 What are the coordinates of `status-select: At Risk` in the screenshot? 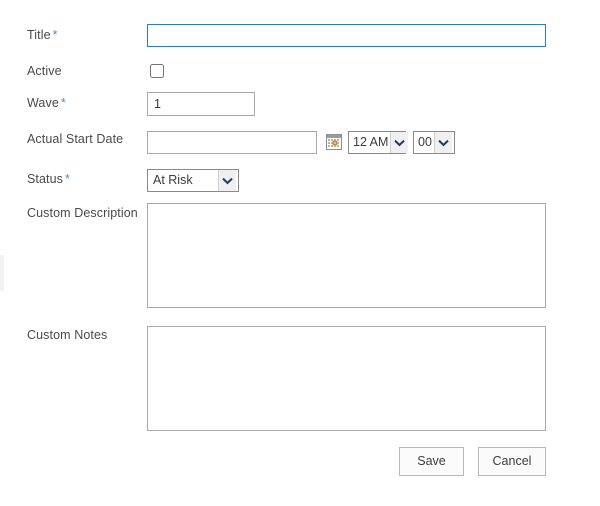 It's located at (193, 180).